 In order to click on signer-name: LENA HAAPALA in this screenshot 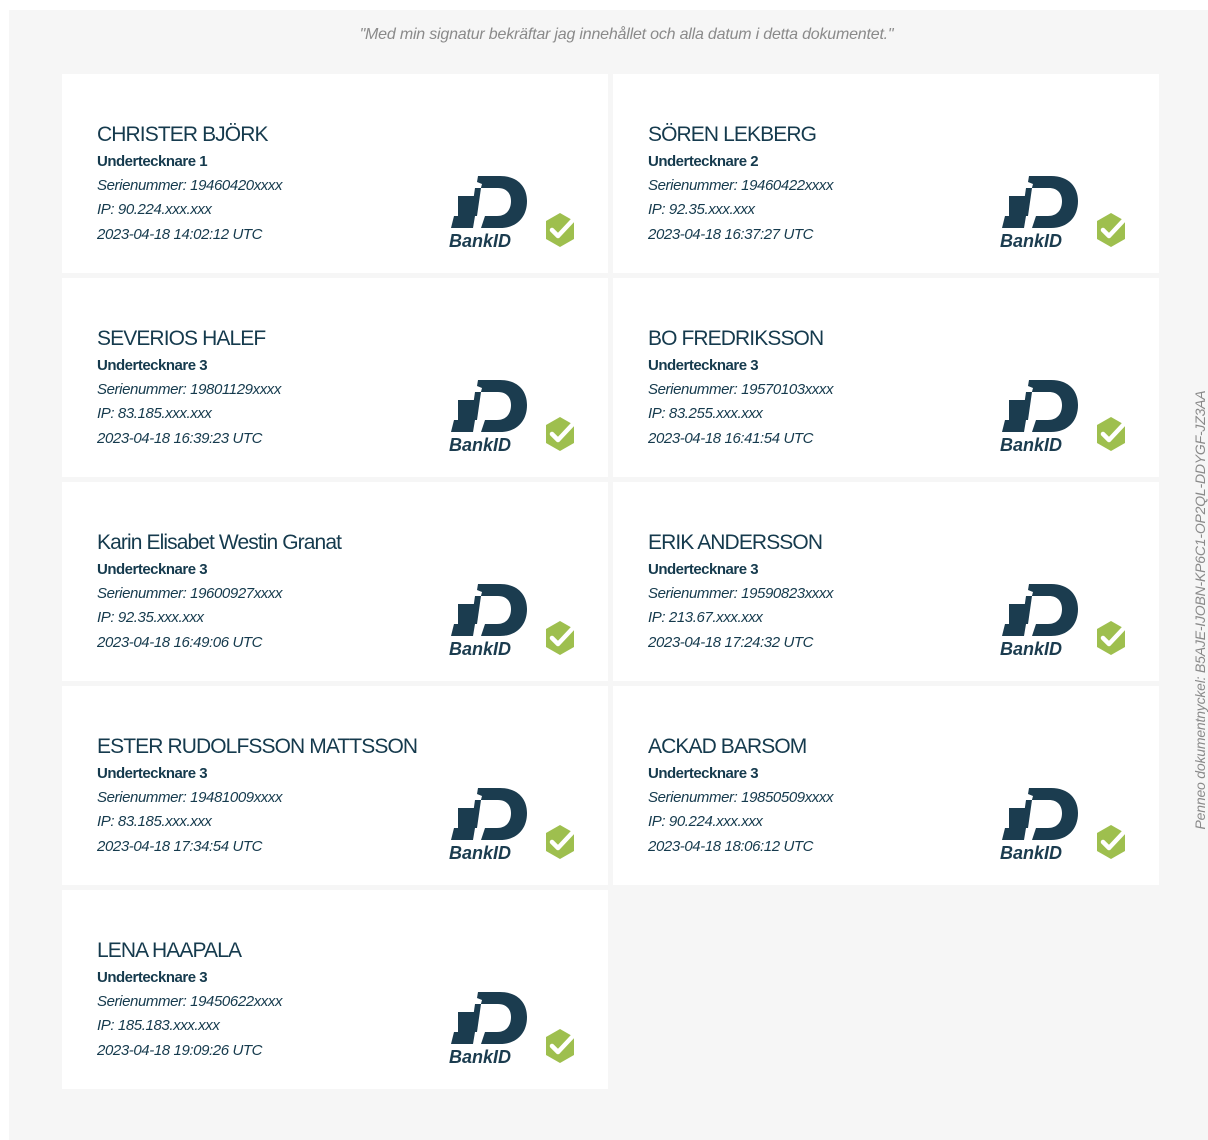, I will do `click(169, 950)`.